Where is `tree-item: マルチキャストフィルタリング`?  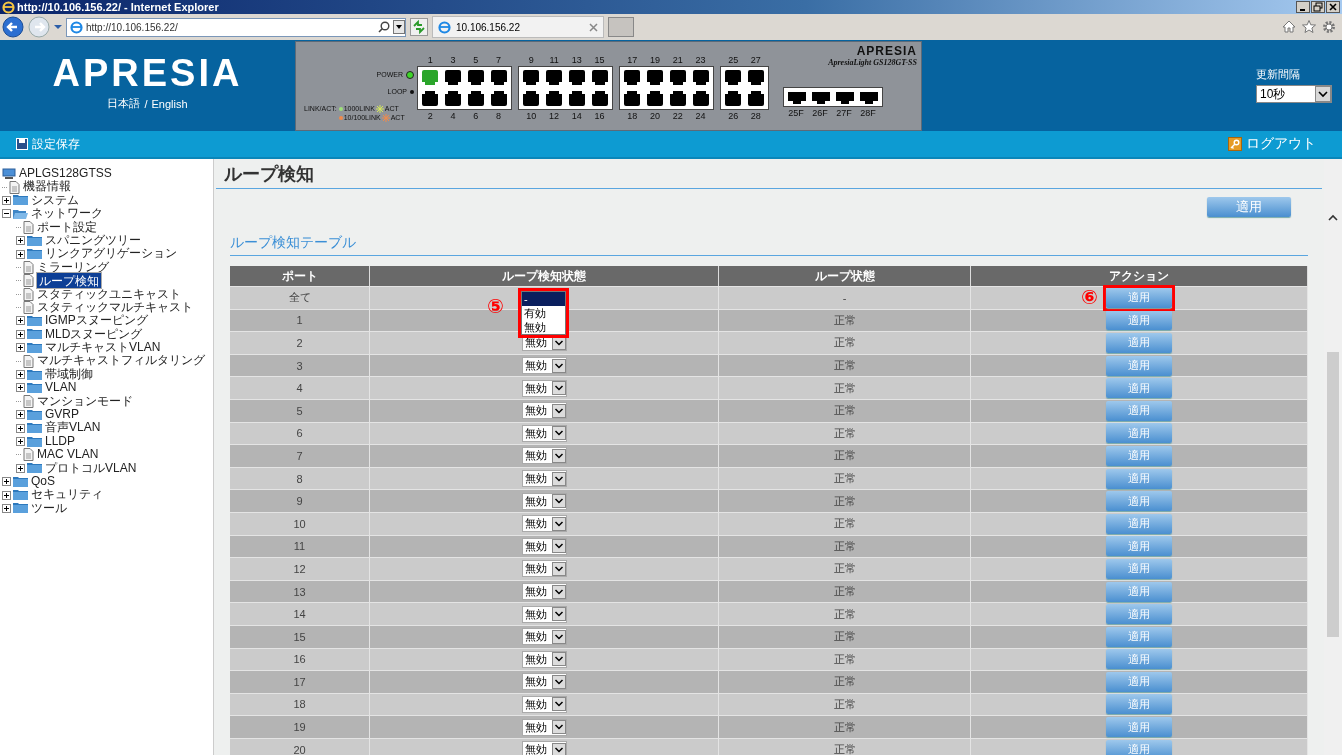
tree-item: マルチキャストフィルタリング is located at coordinates (121, 361).